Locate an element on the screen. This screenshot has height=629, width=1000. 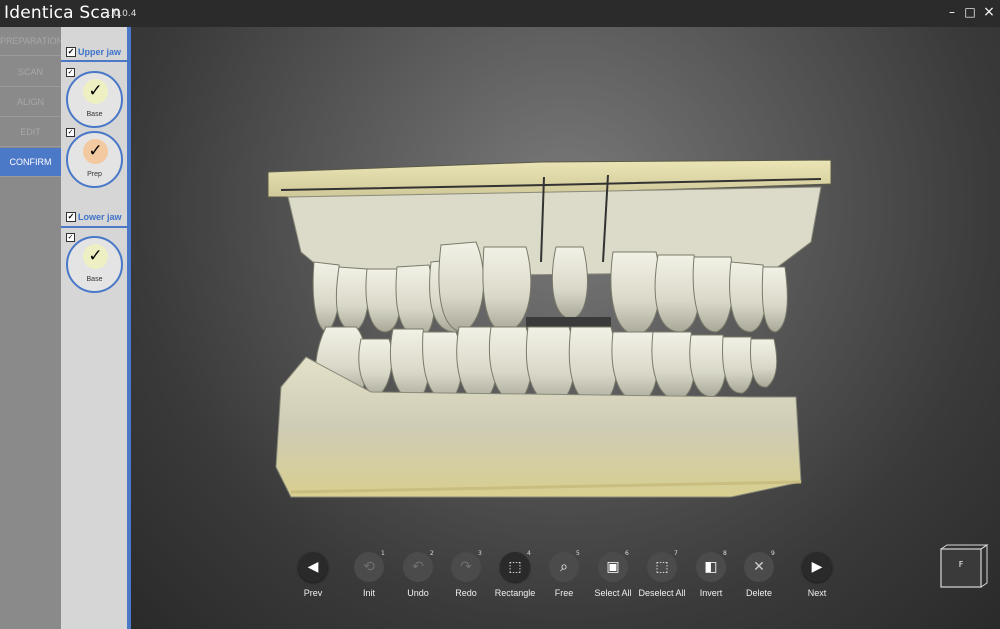
prev-button: ◀ Prev is located at coordinates (313, 577).